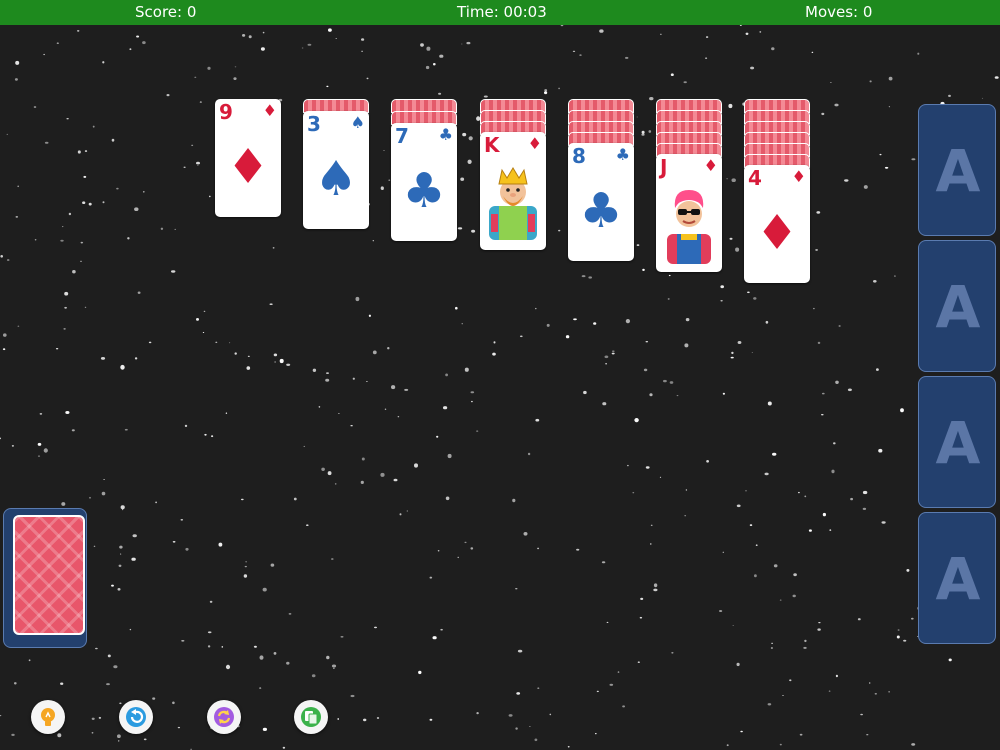 The image size is (1000, 750). What do you see at coordinates (166, 12) in the screenshot?
I see `score-label: Score: 0` at bounding box center [166, 12].